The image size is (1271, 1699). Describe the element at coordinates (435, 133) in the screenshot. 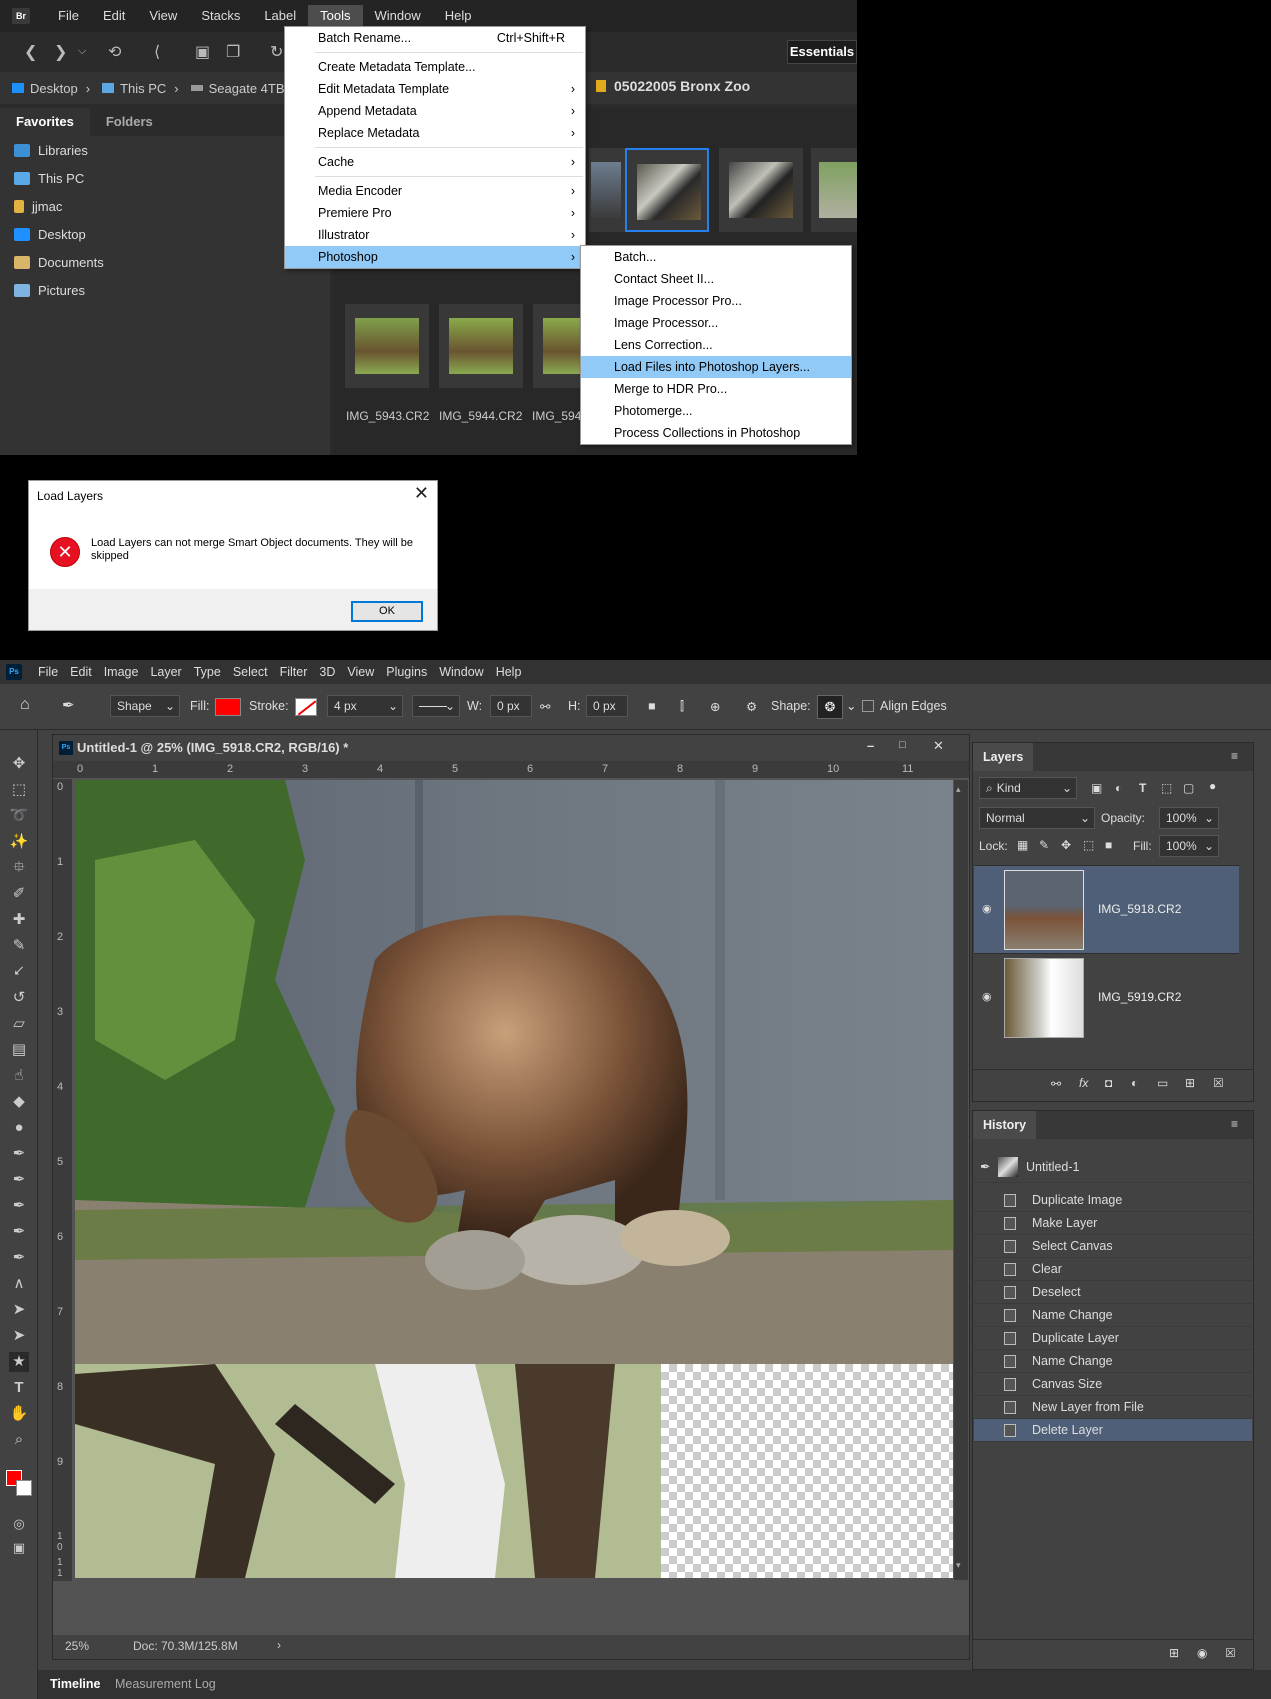

I see `menu-item-replace-metadata: Replace Metadata ›` at that location.